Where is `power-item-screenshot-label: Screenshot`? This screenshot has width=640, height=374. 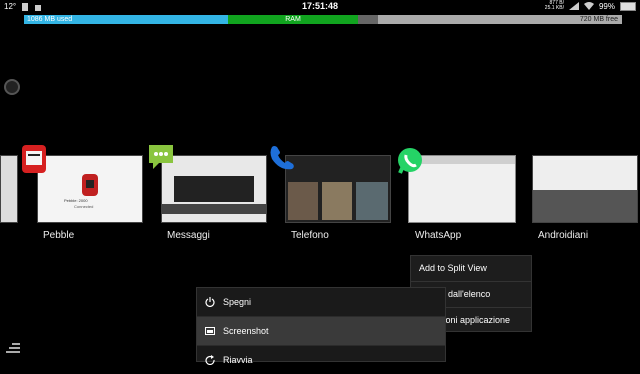
power-item-screenshot-label: Screenshot is located at coordinates (246, 331).